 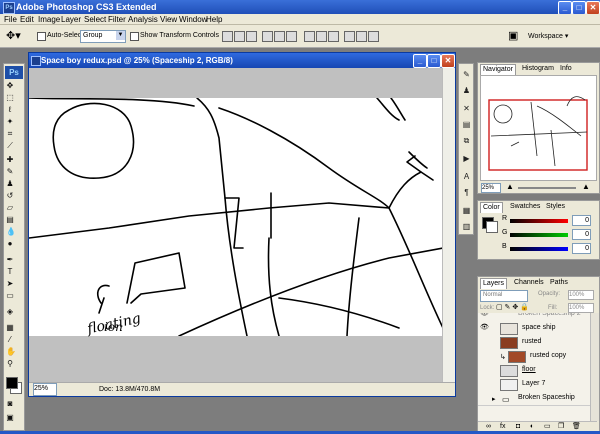 What do you see at coordinates (581, 308) in the screenshot?
I see `fill-field: 100%` at bounding box center [581, 308].